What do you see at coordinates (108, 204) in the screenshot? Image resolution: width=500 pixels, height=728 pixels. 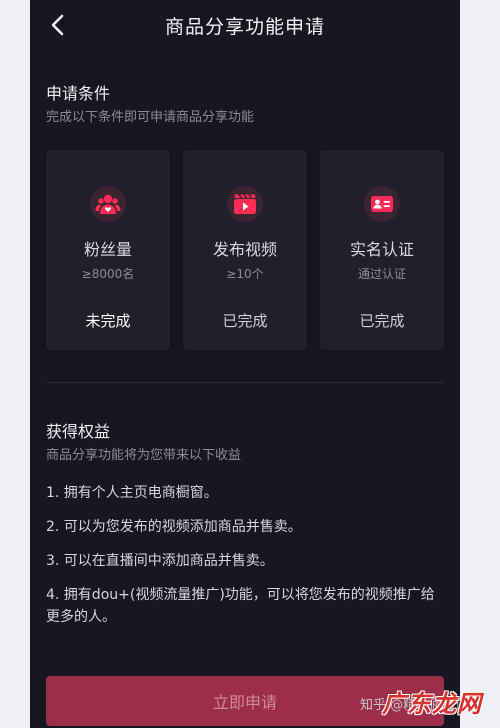 I see `fans-icon` at bounding box center [108, 204].